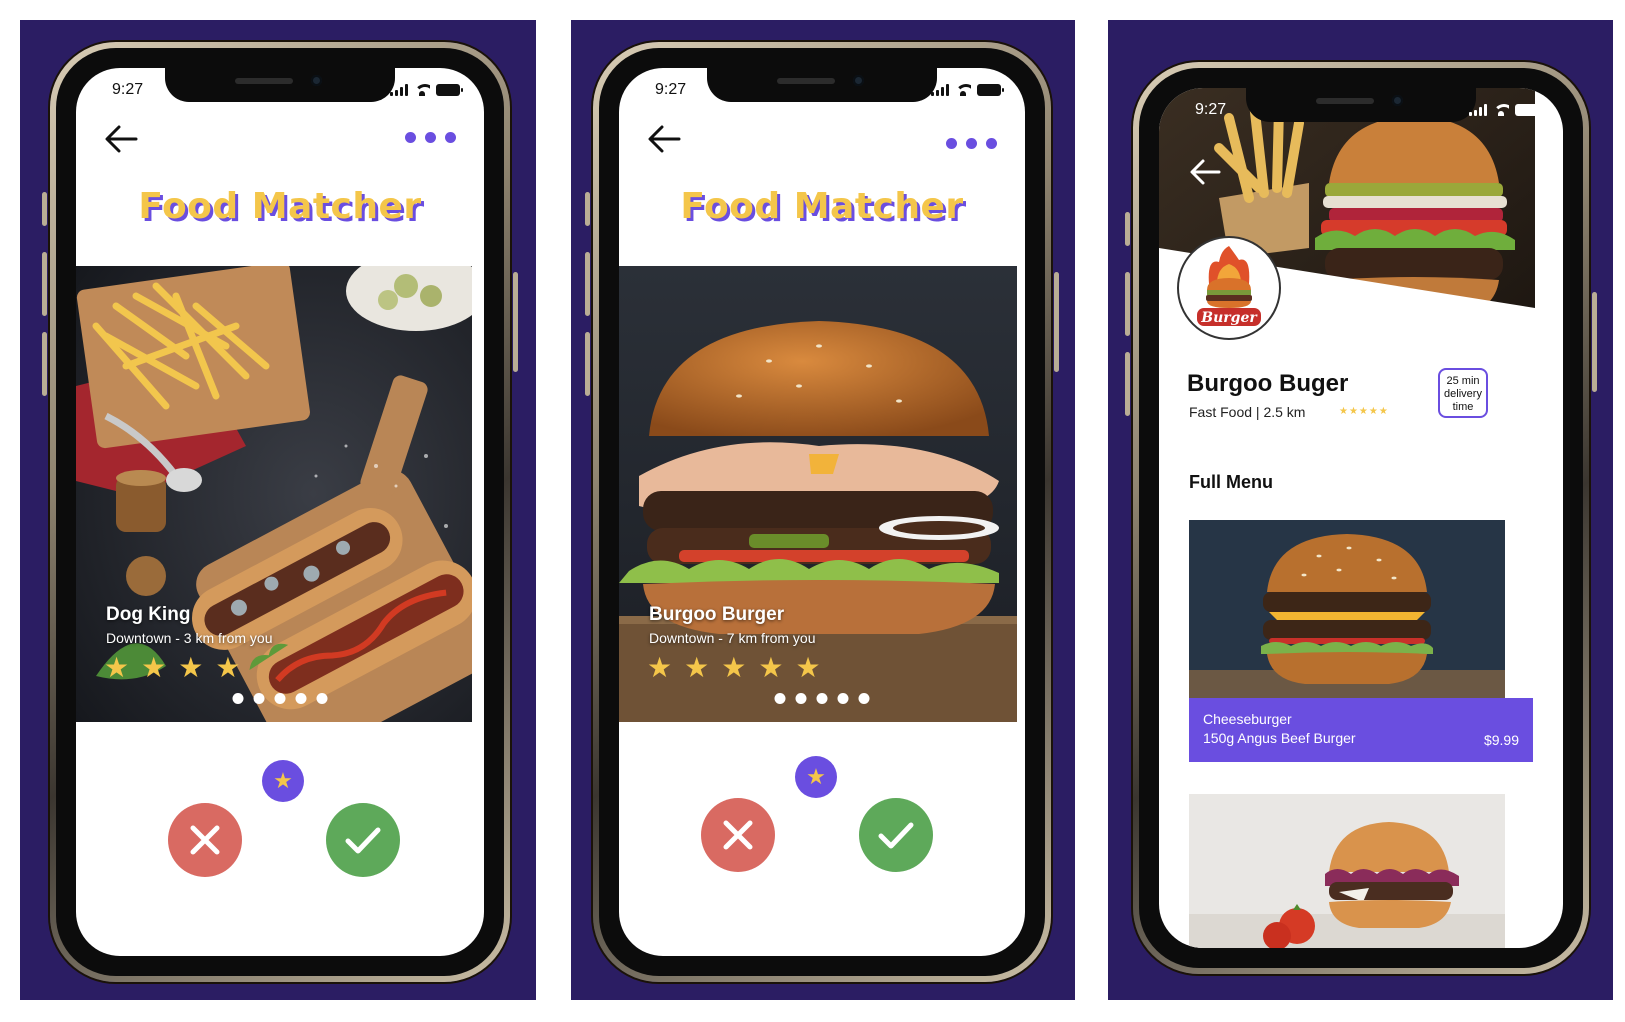  Describe the element at coordinates (1463, 381) in the screenshot. I see `delivery-time-value: 25 min` at that location.